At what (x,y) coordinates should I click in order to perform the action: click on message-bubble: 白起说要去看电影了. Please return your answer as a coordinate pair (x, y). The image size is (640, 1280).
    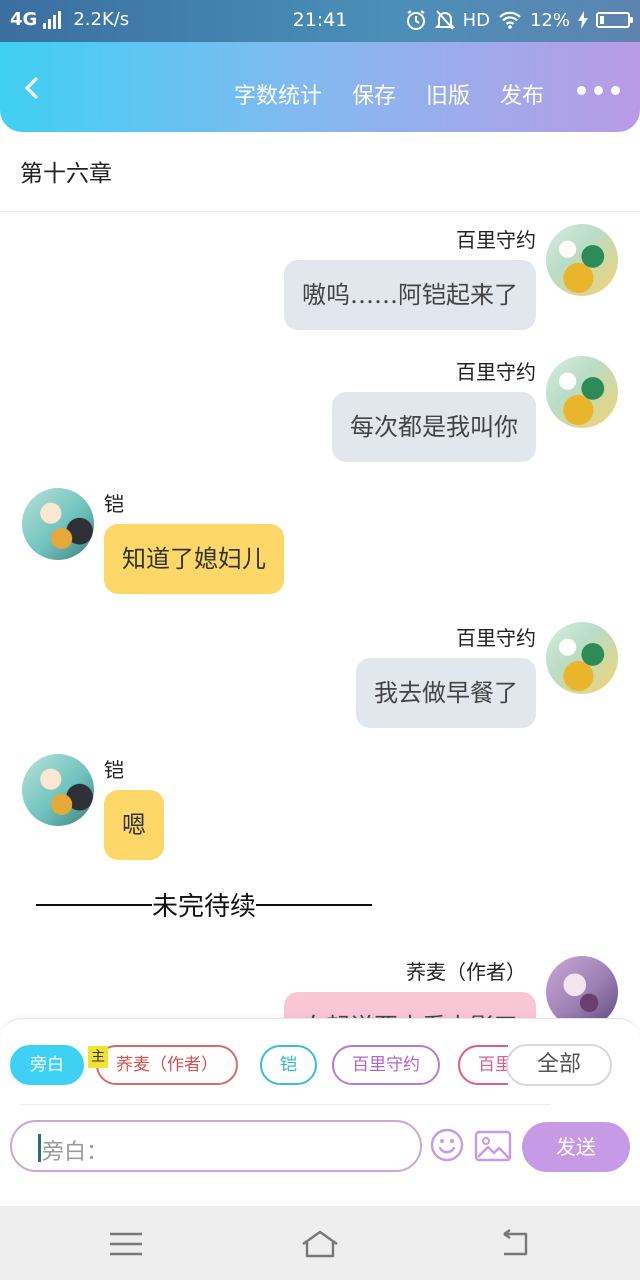
    Looking at the image, I should click on (410, 1005).